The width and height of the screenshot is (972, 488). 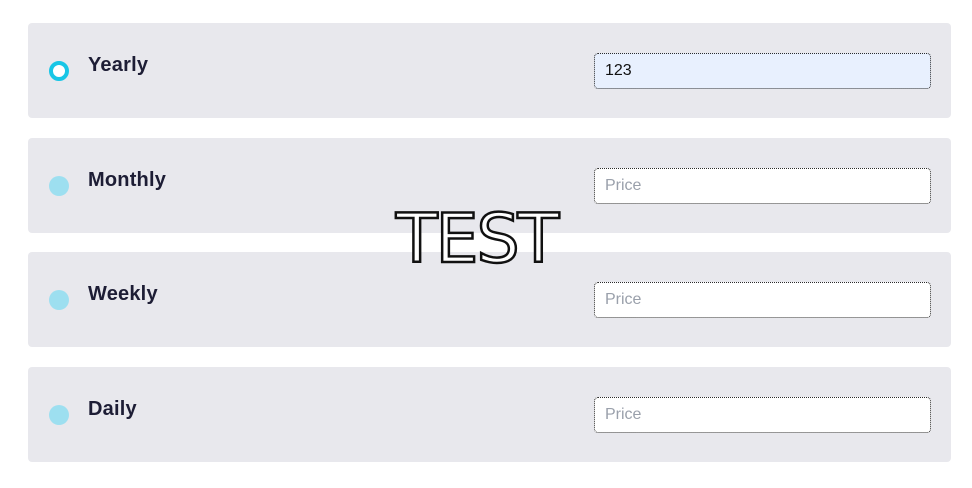 What do you see at coordinates (118, 65) in the screenshot?
I see `option-label-yearly: Yearly` at bounding box center [118, 65].